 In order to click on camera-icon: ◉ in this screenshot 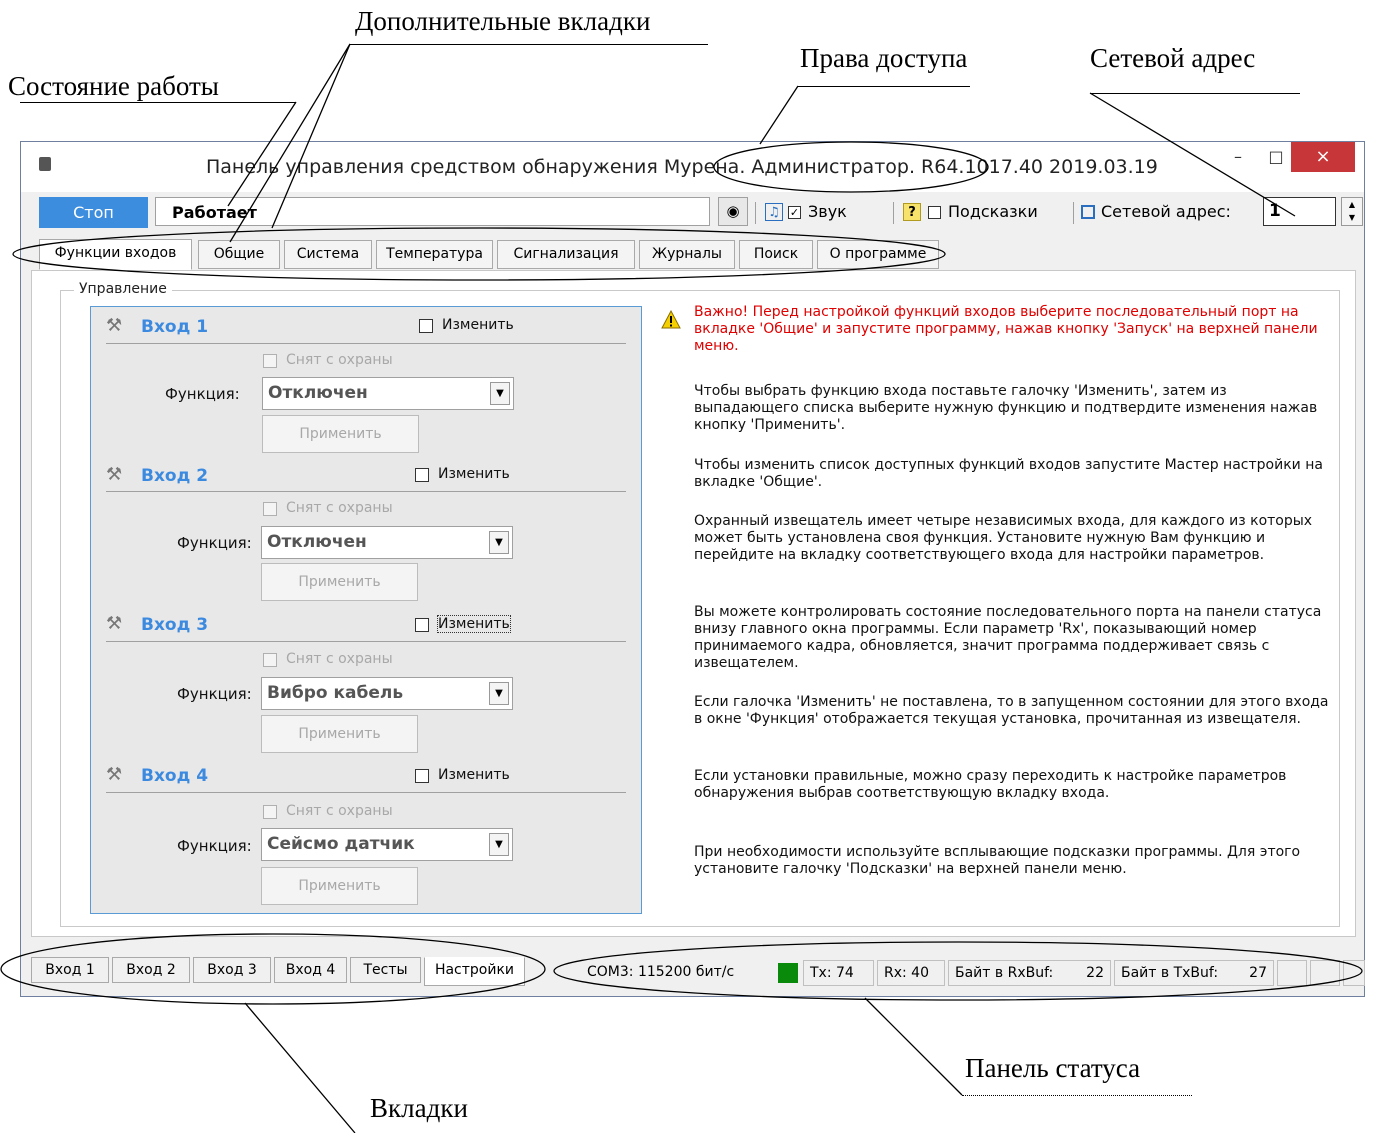, I will do `click(733, 211)`.